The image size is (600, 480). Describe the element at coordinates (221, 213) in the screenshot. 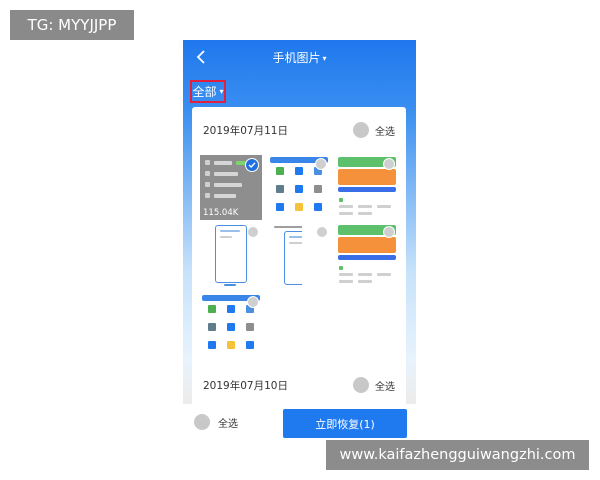

I see `file-size-label: 115.04K` at that location.